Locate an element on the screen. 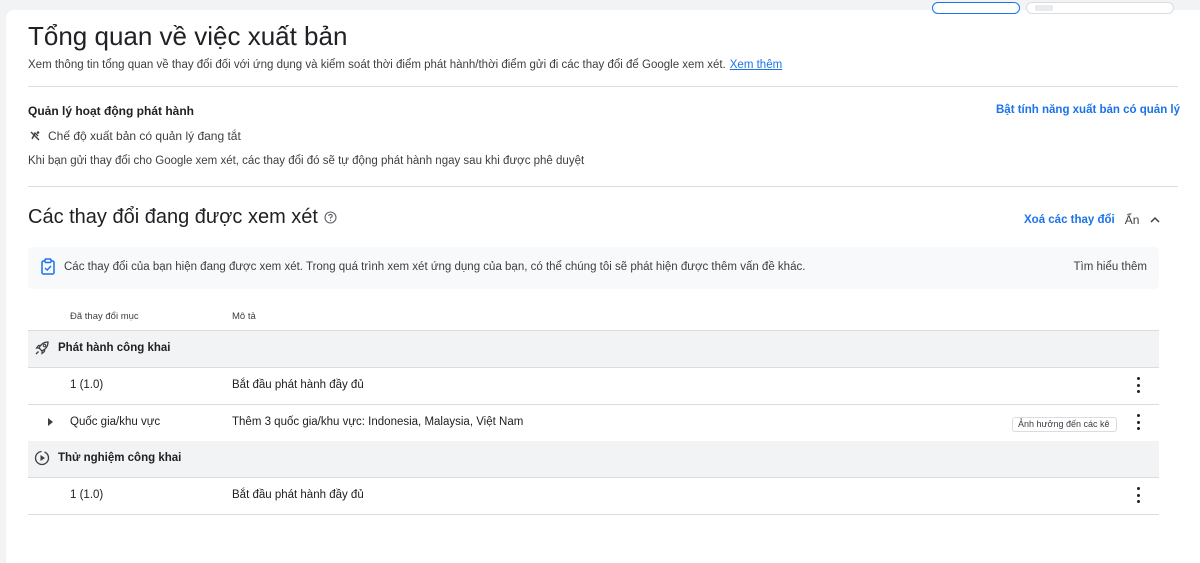 The width and height of the screenshot is (1200, 563). page-title: Tổng quan về việc xuất bản is located at coordinates (188, 36).